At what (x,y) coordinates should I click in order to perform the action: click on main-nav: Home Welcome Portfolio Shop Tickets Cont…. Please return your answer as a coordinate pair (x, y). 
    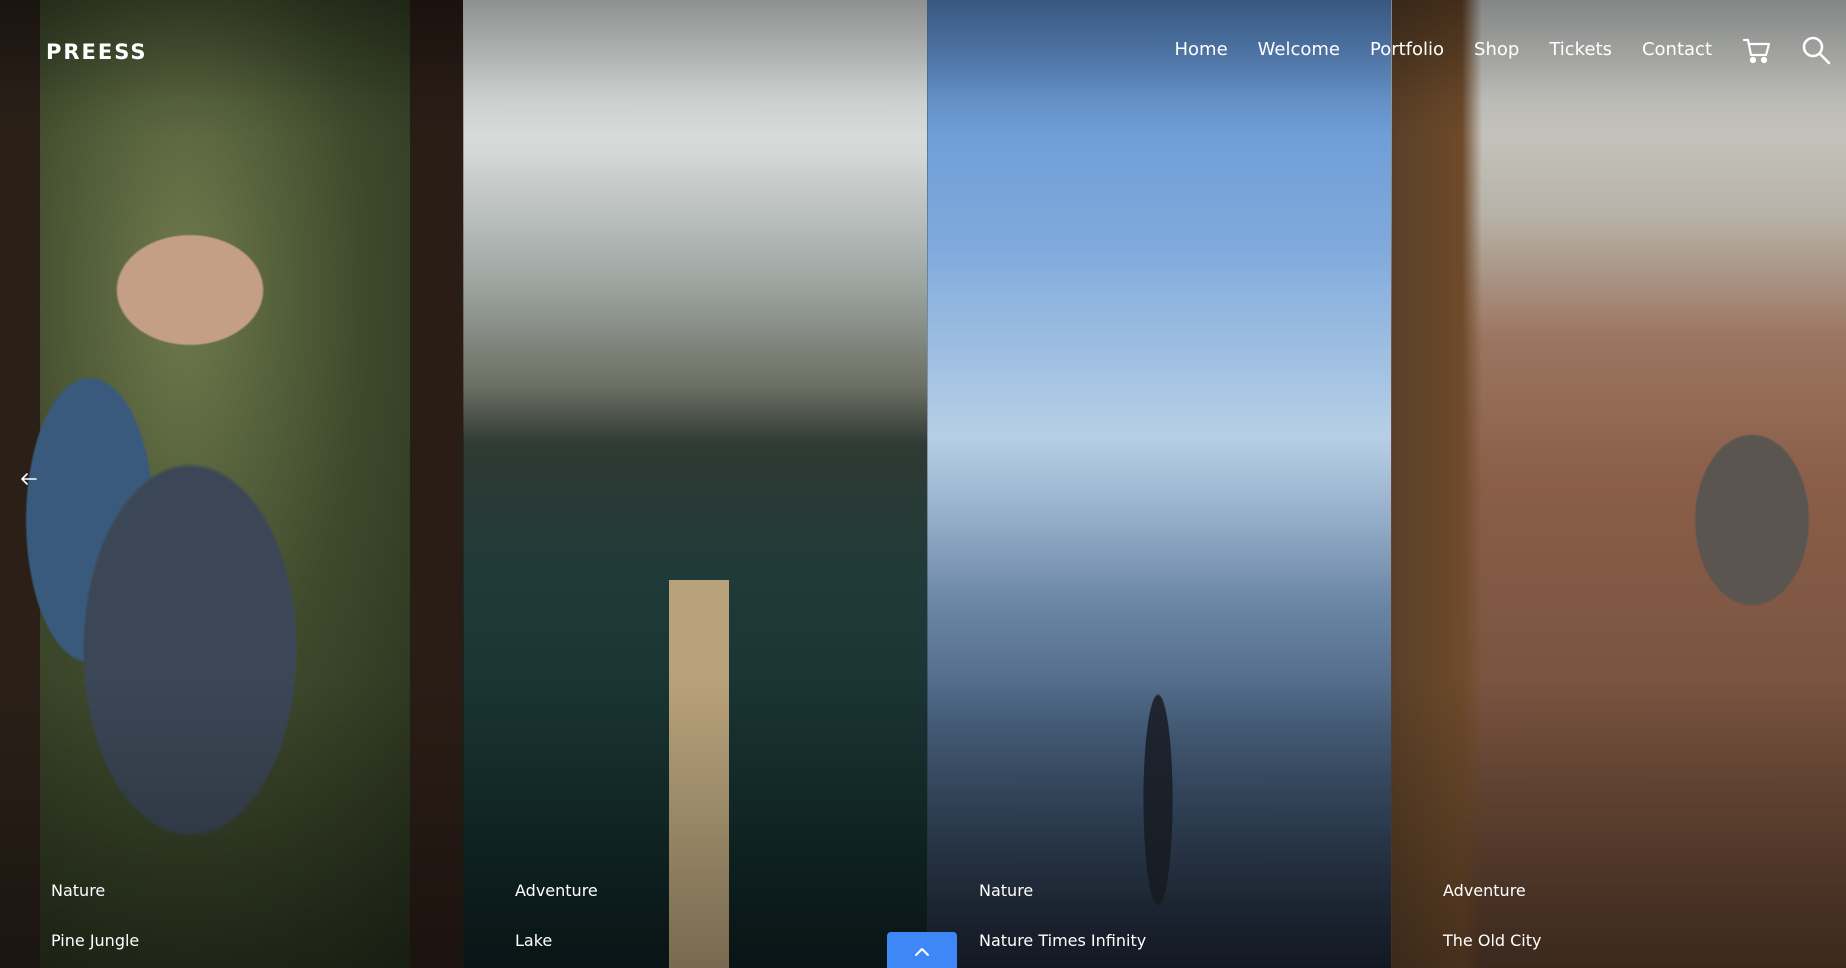
    Looking at the image, I should click on (1443, 49).